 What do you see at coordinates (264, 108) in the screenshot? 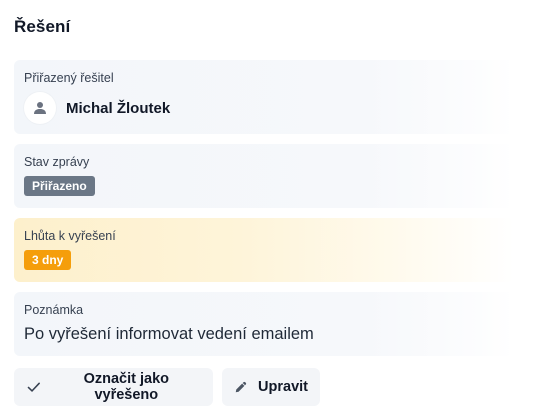
I see `assignee-row: Michal Žloutek` at bounding box center [264, 108].